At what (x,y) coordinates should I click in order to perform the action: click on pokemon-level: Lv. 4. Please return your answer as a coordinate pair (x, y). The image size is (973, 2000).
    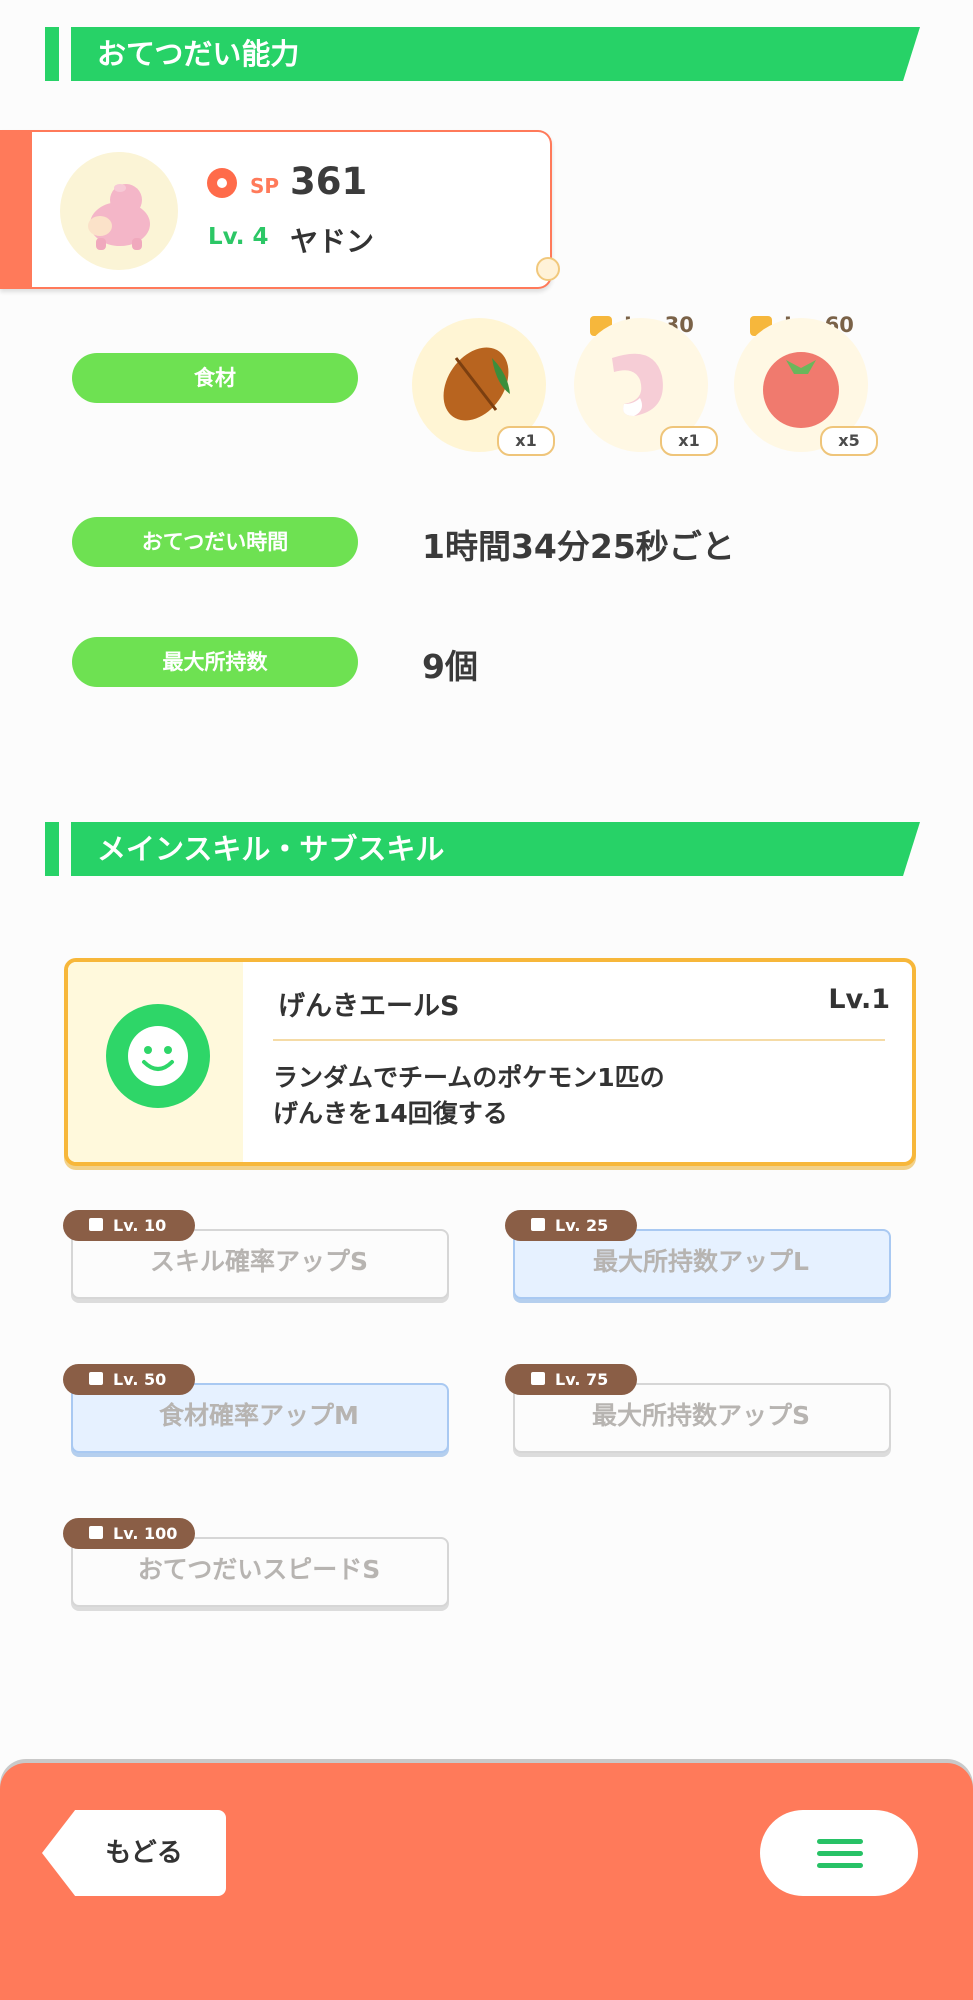
    Looking at the image, I should click on (238, 237).